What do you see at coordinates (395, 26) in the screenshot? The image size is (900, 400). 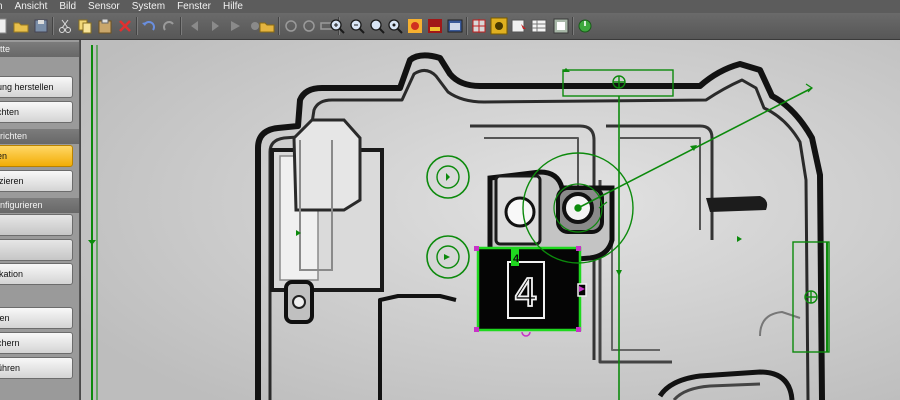 I see `zoom-100-icon` at bounding box center [395, 26].